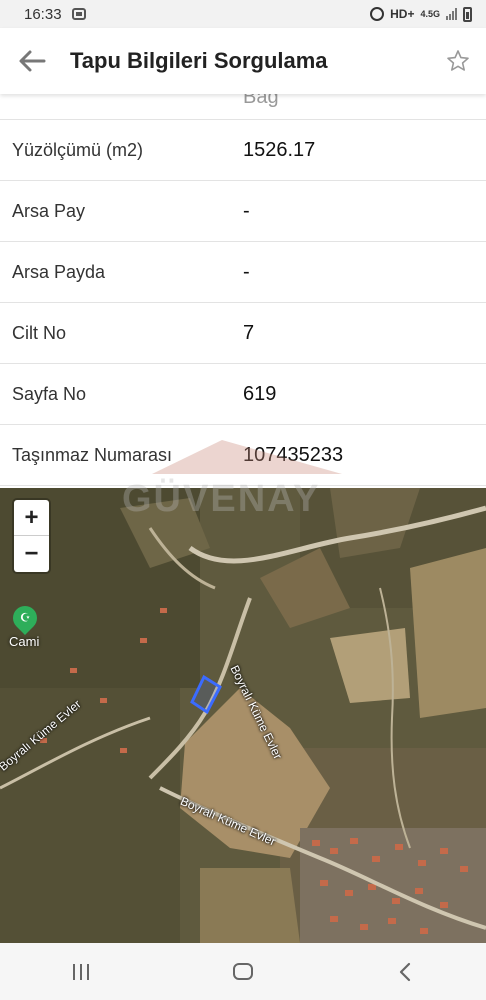 The width and height of the screenshot is (486, 1000). I want to click on zoom-control: + −, so click(31, 536).